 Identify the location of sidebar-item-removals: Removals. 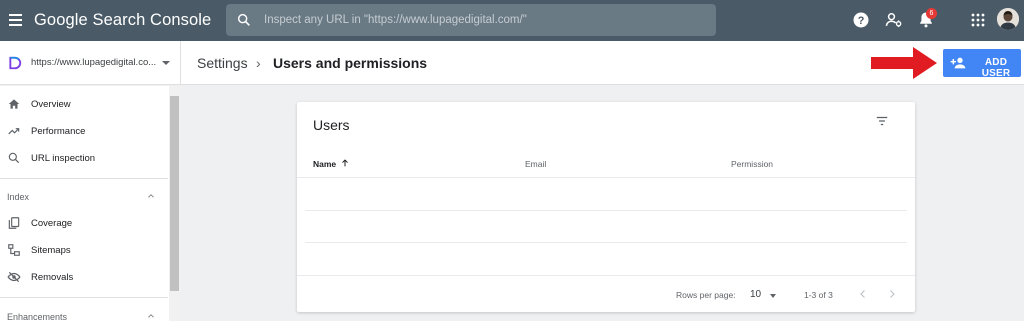
(84, 277).